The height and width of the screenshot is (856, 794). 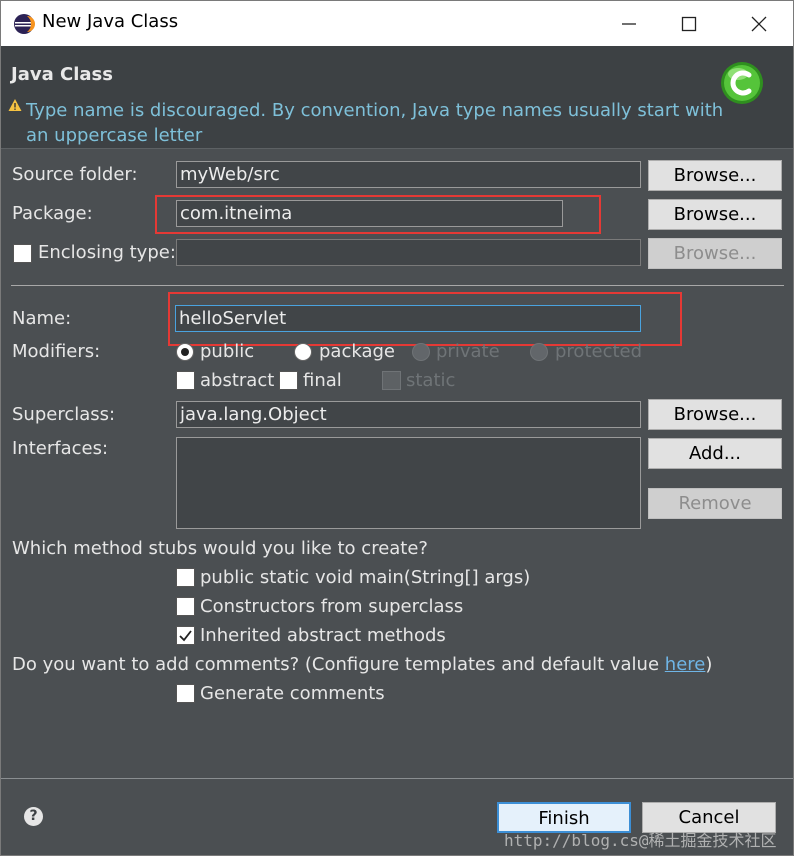 I want to click on eclipse-icon, so click(x=24, y=24).